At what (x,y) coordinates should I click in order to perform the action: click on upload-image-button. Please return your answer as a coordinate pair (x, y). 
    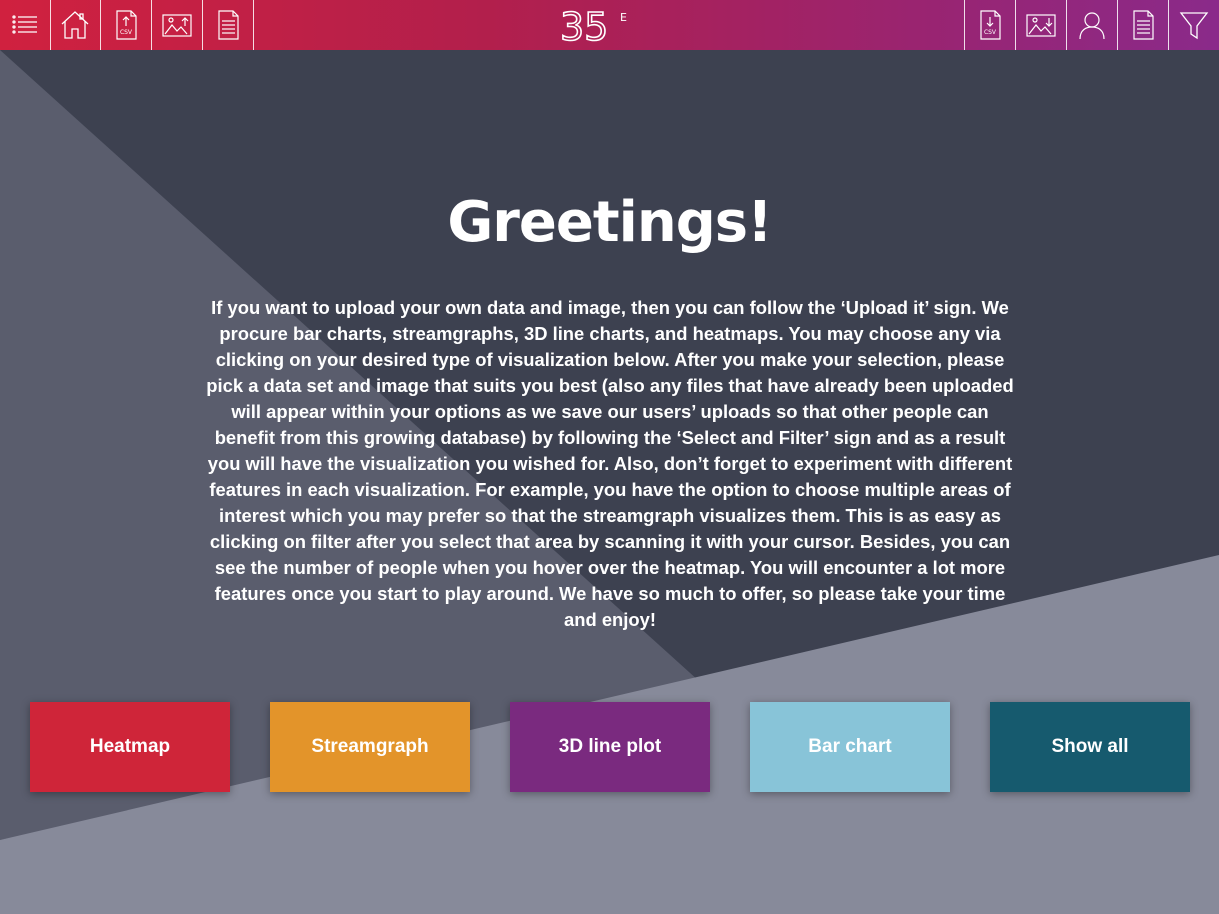
    Looking at the image, I should click on (177, 25).